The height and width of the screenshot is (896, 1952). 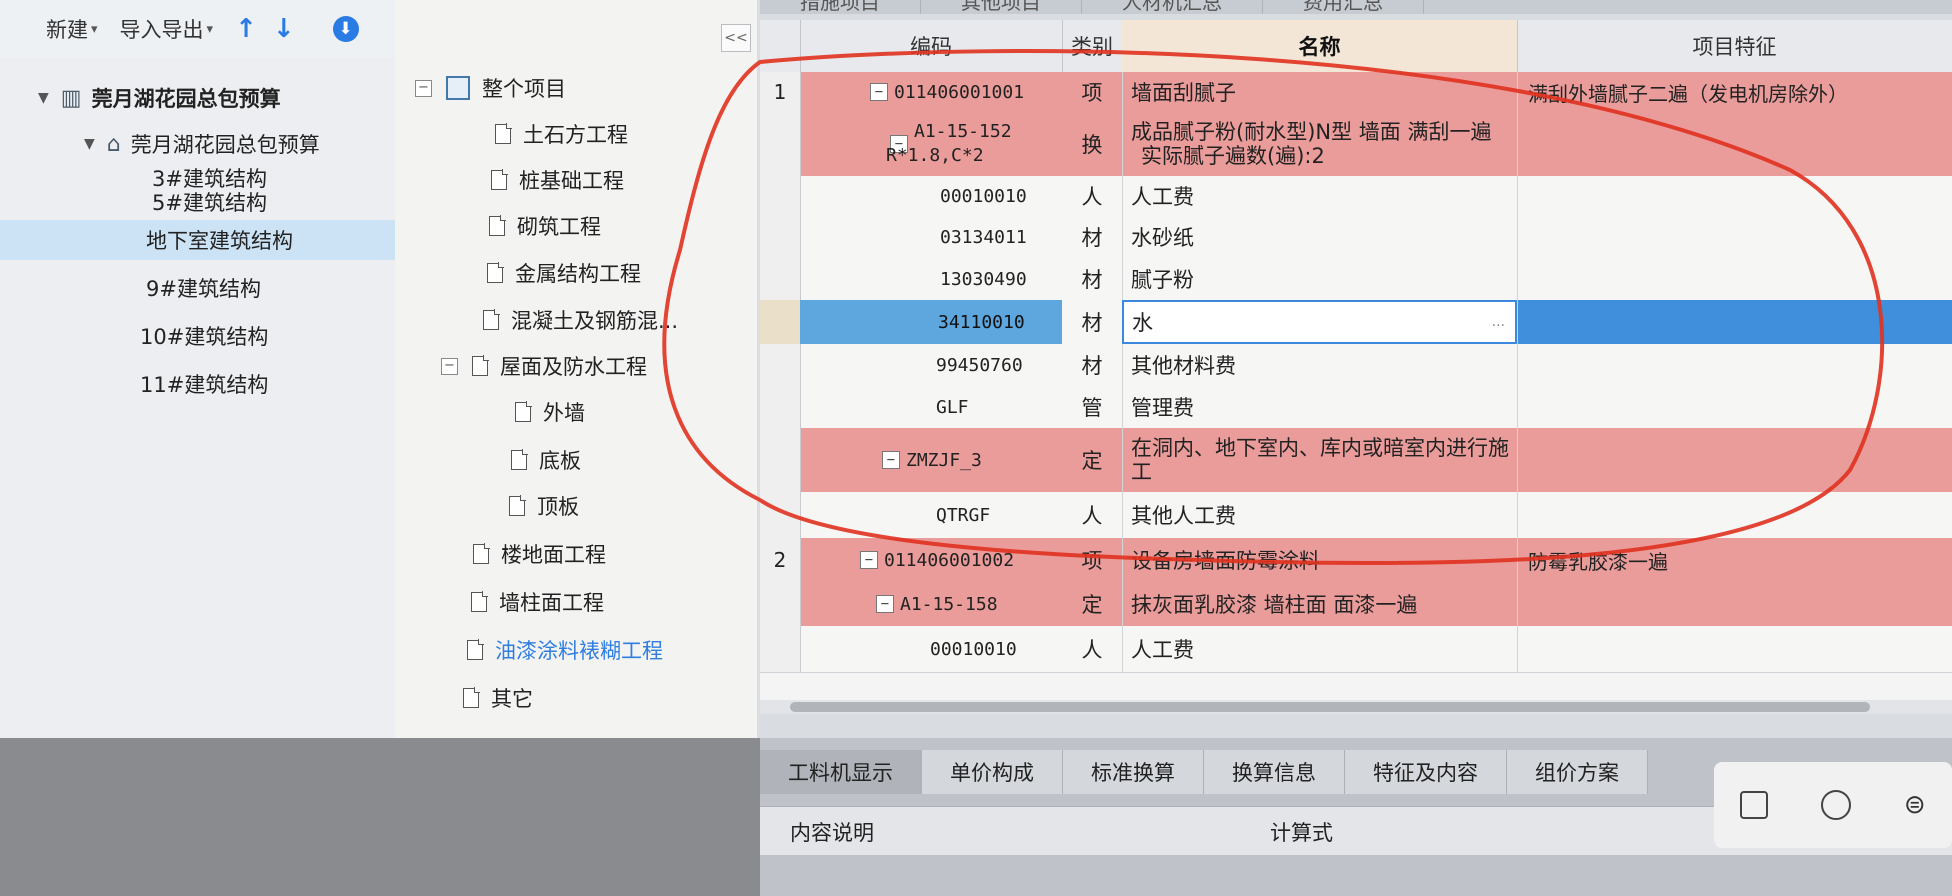 What do you see at coordinates (1319, 604) in the screenshot?
I see `name-cell: 抹灰面乳胶漆 墙柱面 面漆一遍` at bounding box center [1319, 604].